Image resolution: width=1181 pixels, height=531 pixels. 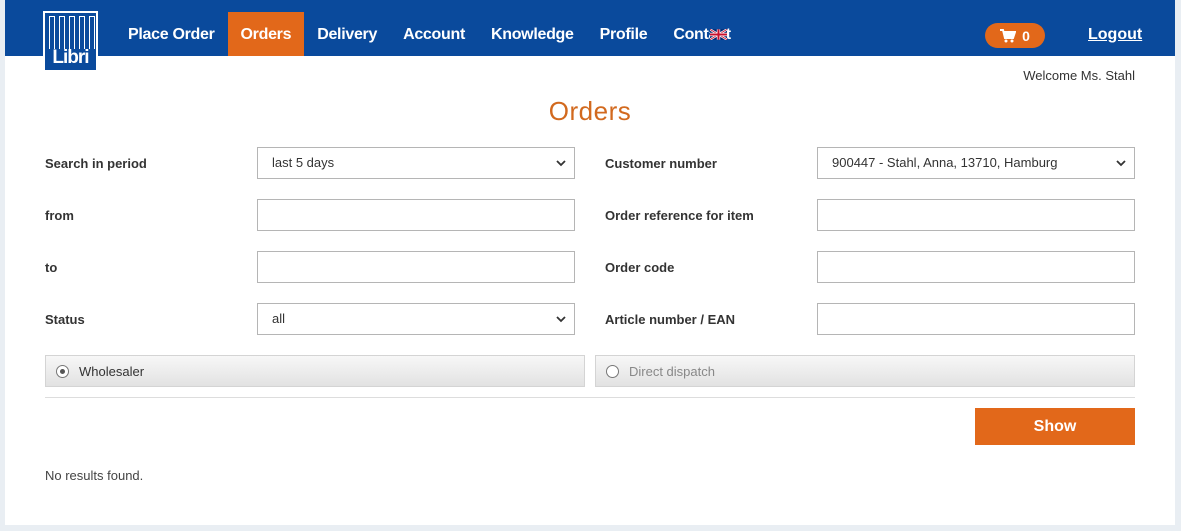 I want to click on order-reference-input, so click(x=976, y=215).